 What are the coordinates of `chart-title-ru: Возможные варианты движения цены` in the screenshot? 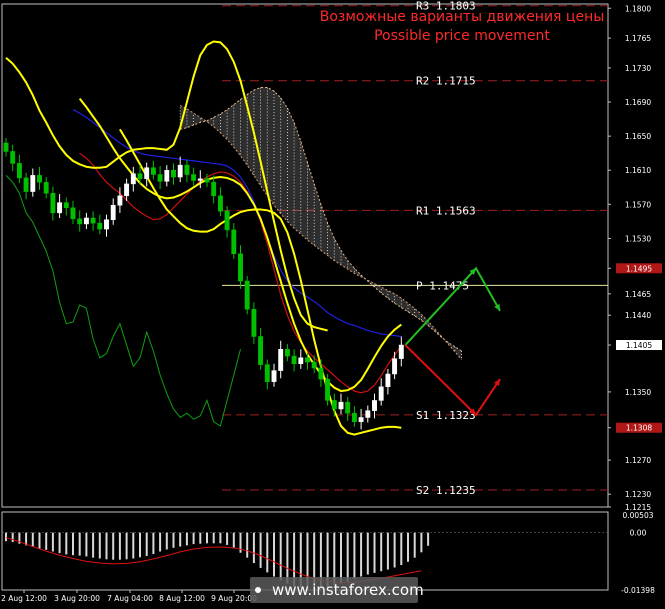 It's located at (462, 17).